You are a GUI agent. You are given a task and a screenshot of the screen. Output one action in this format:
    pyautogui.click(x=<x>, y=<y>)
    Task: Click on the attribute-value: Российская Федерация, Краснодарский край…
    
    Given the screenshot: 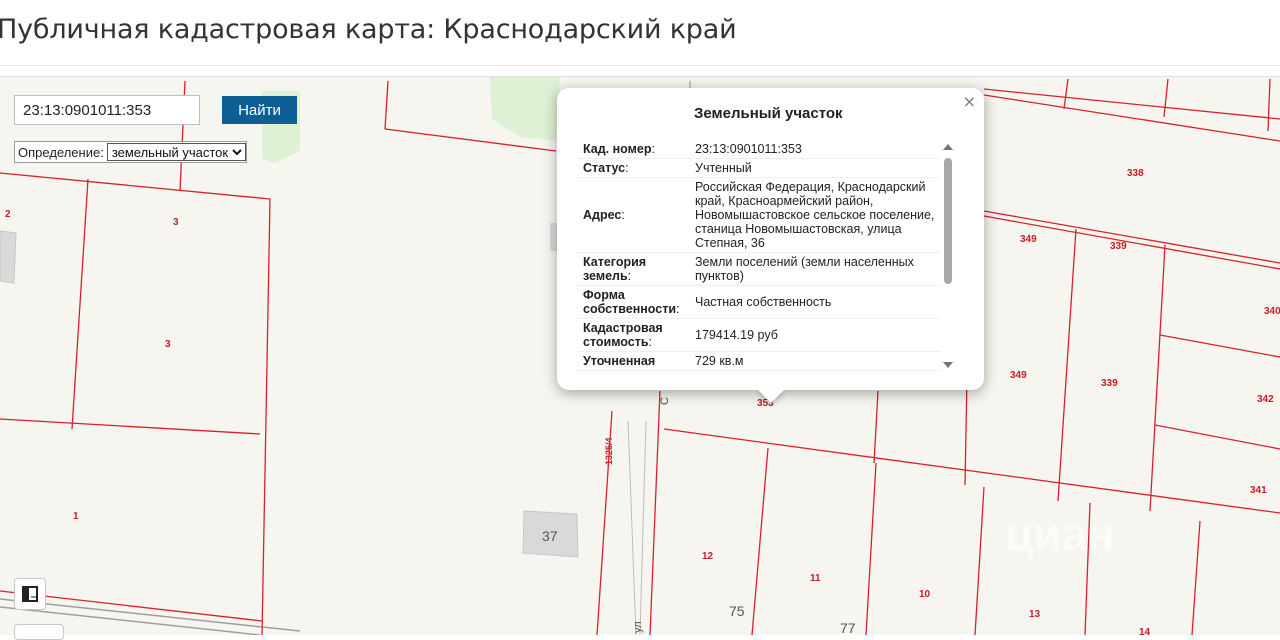 What is the action you would take?
    pyautogui.click(x=814, y=215)
    